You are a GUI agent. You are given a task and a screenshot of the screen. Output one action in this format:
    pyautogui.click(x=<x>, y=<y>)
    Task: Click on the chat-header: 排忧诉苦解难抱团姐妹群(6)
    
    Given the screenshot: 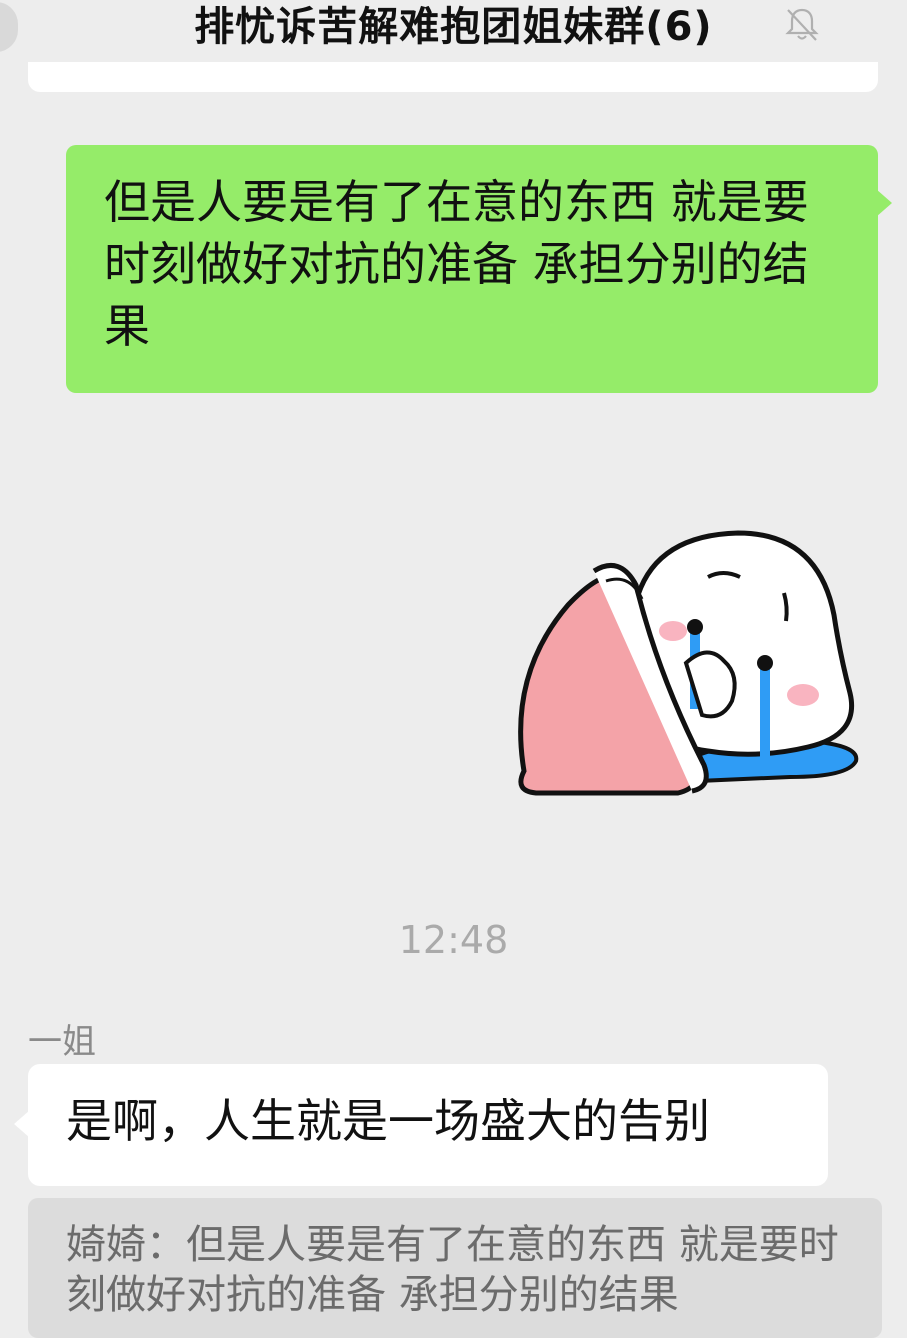 What is the action you would take?
    pyautogui.click(x=453, y=31)
    